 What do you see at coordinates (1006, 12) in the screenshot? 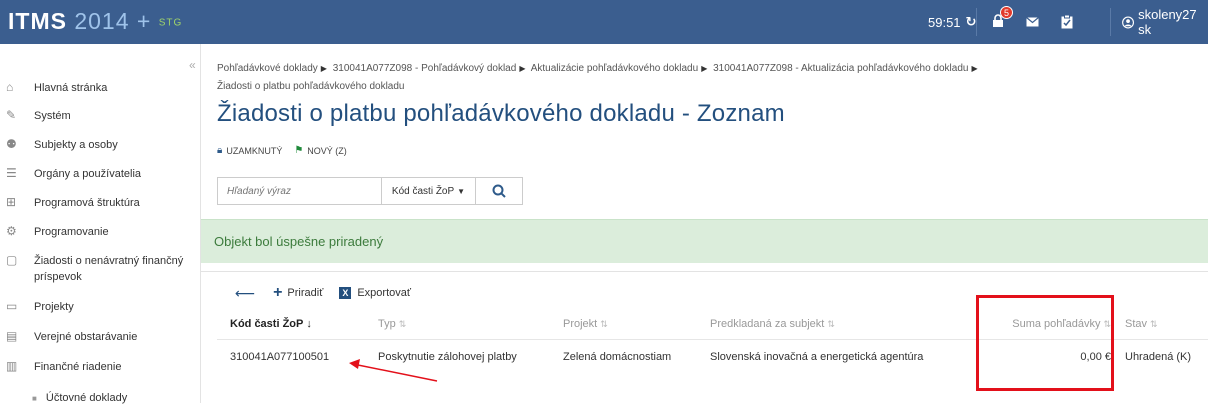
I see `notification-badge: 5` at bounding box center [1006, 12].